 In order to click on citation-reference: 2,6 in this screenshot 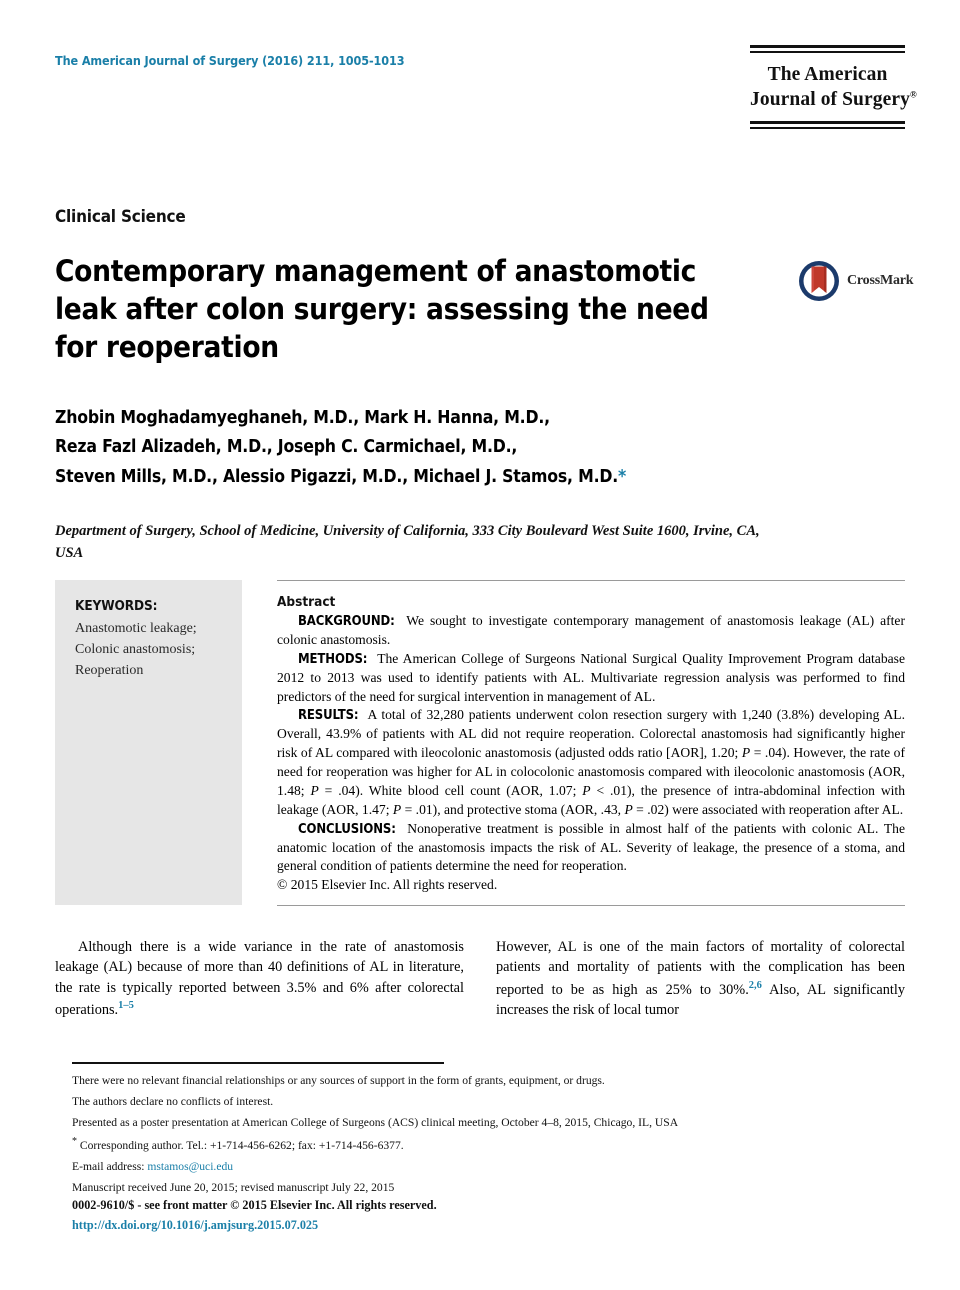, I will do `click(755, 985)`.